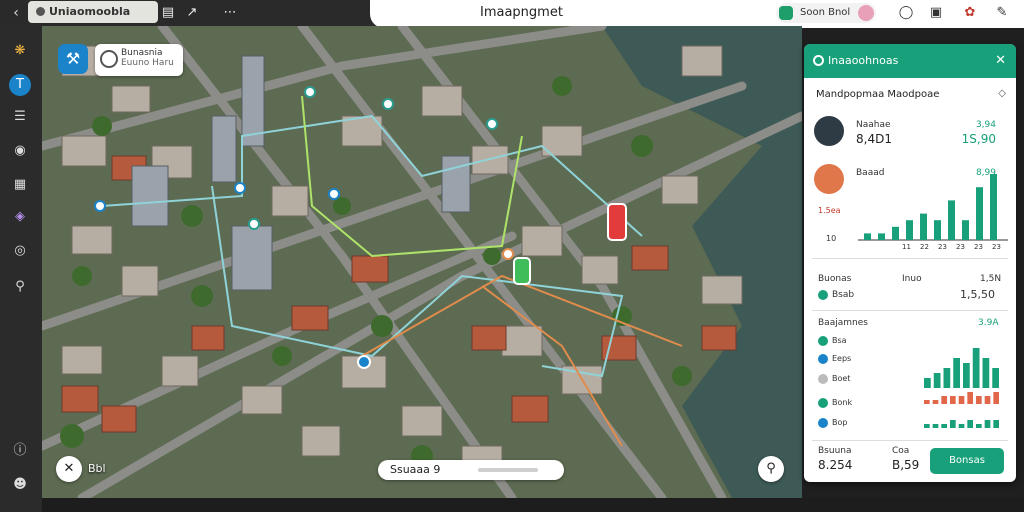 This screenshot has height=512, width=1024. I want to click on list-item: Bop, so click(832, 423).